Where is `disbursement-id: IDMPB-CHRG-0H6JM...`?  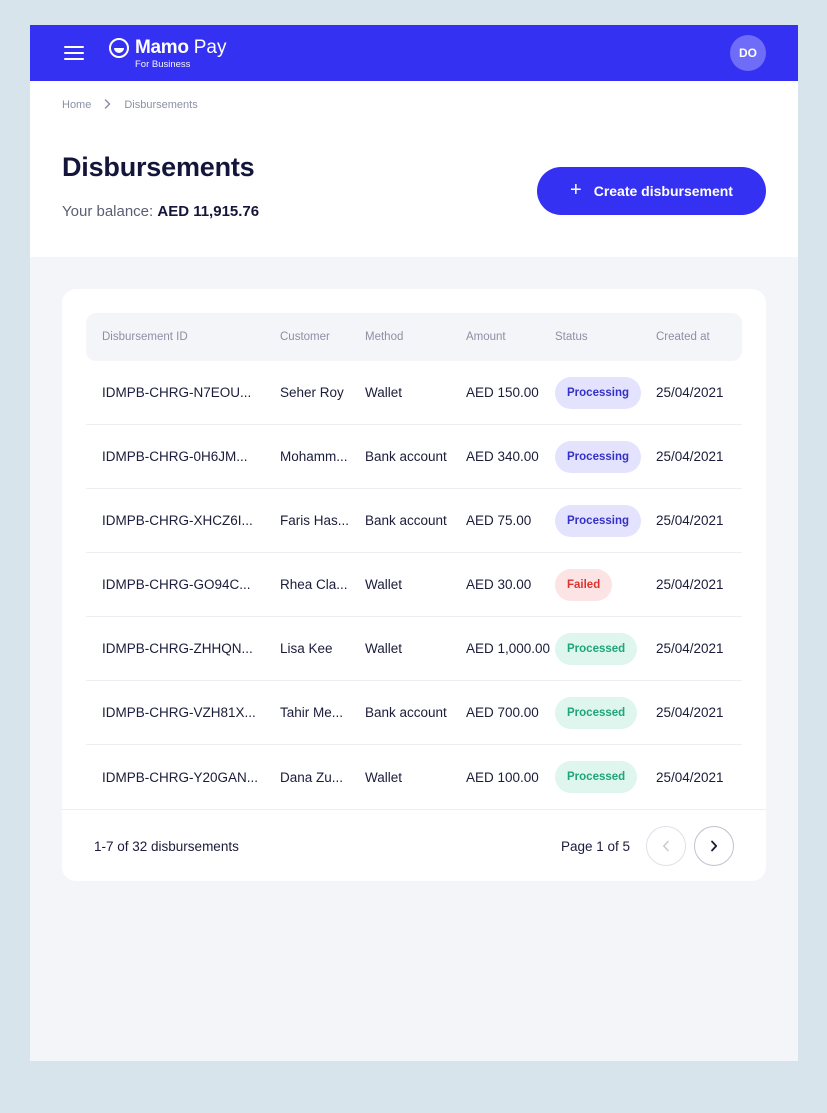 disbursement-id: IDMPB-CHRG-0H6JM... is located at coordinates (175, 456).